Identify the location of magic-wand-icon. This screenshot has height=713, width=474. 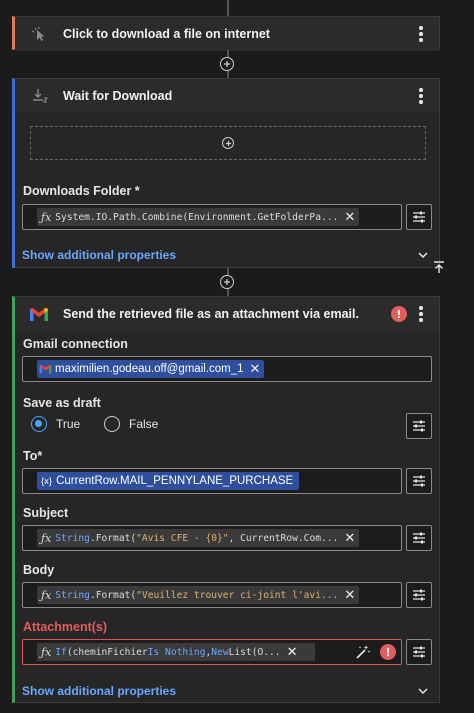
(363, 652).